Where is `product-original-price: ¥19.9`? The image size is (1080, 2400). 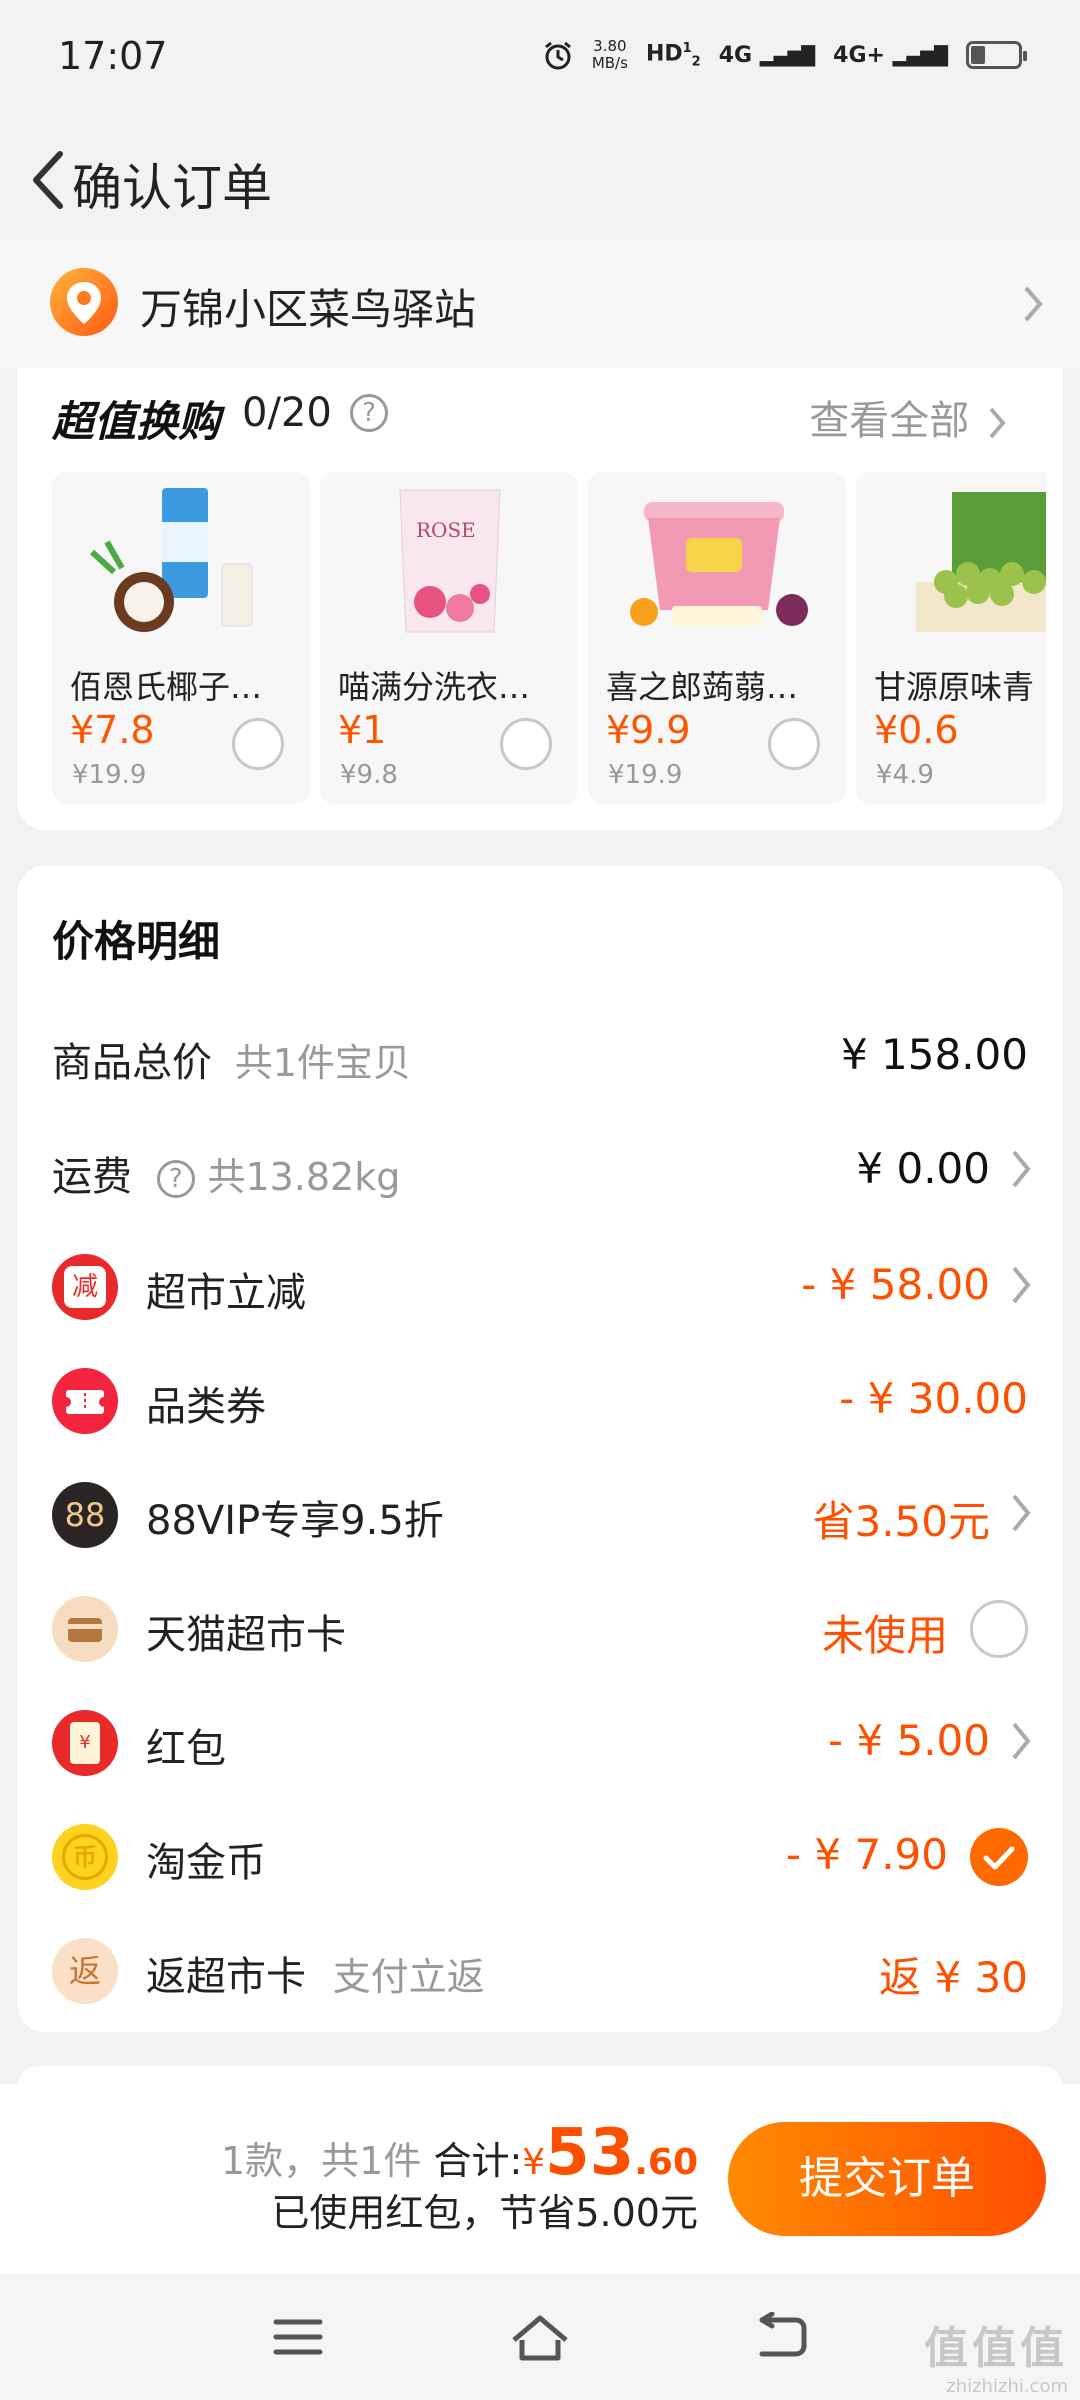 product-original-price: ¥19.9 is located at coordinates (109, 775).